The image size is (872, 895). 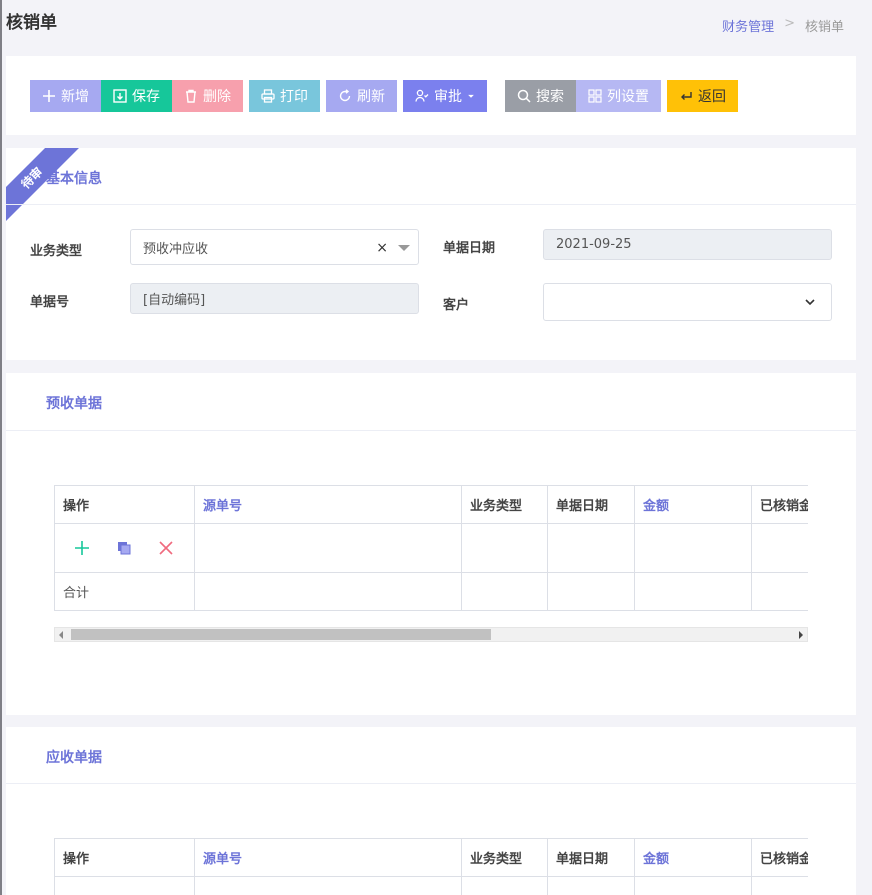 What do you see at coordinates (422, 95) in the screenshot?
I see `user-check-icon` at bounding box center [422, 95].